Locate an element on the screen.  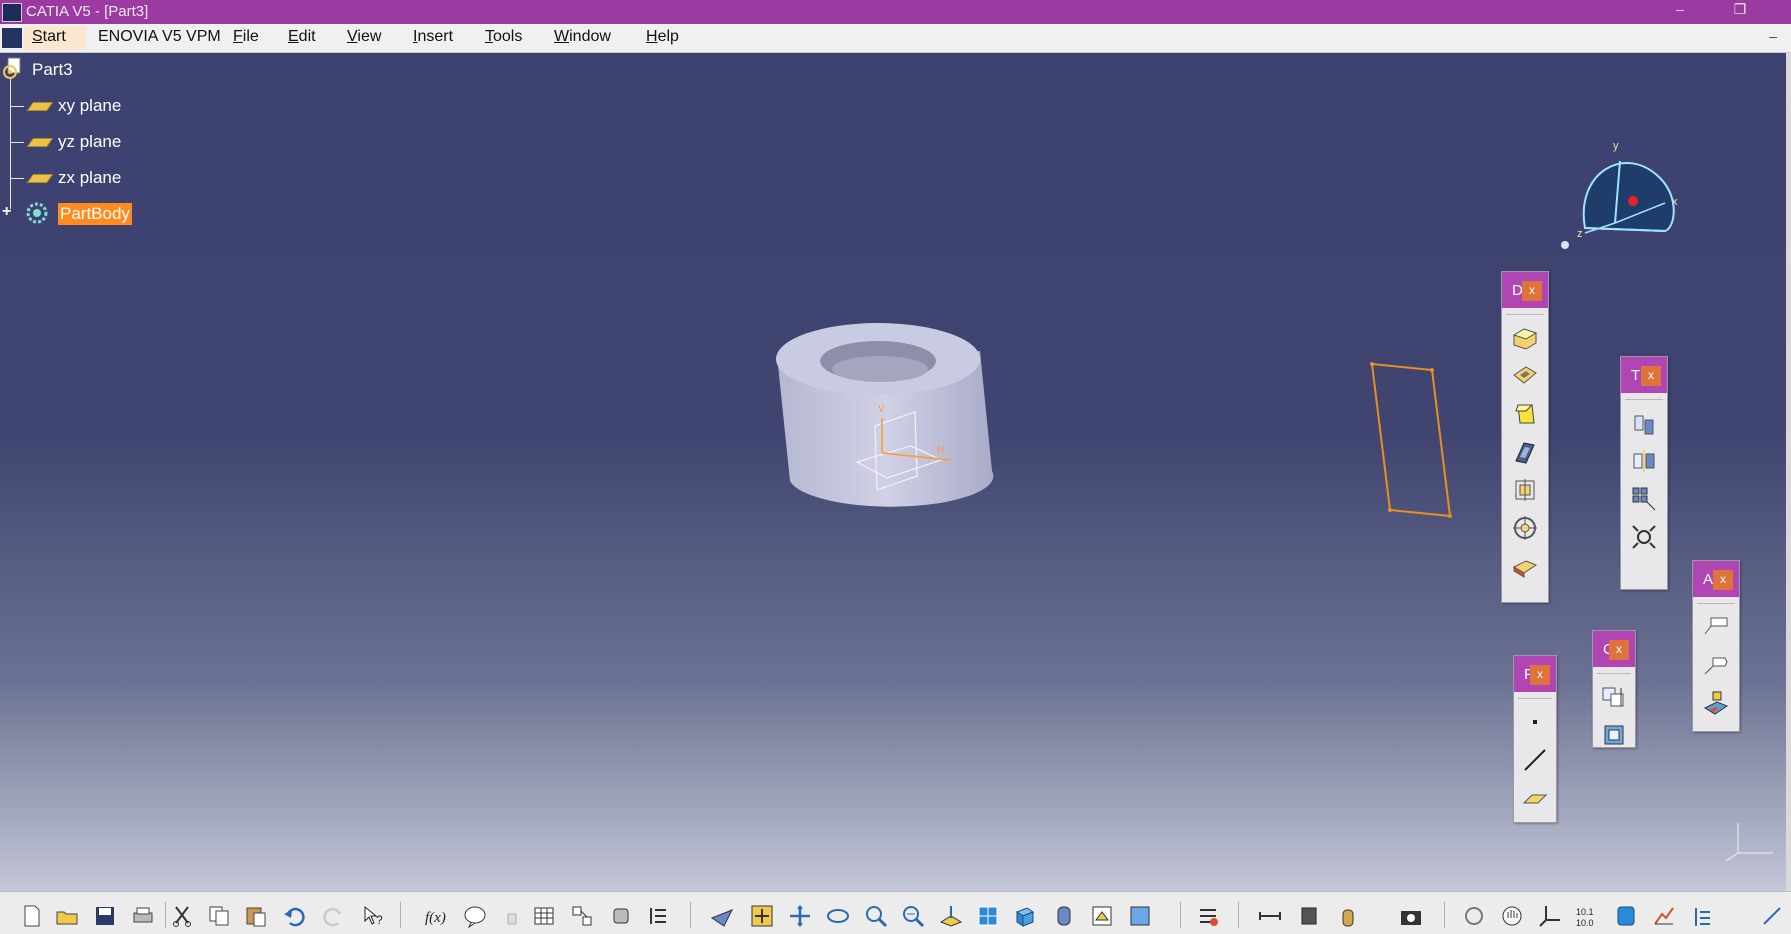
print-icon is located at coordinates (143, 916).